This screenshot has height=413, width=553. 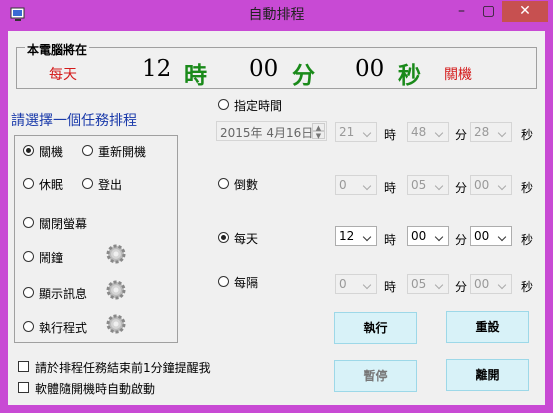 What do you see at coordinates (63, 328) in the screenshot?
I see `run-program-label: 執行程式` at bounding box center [63, 328].